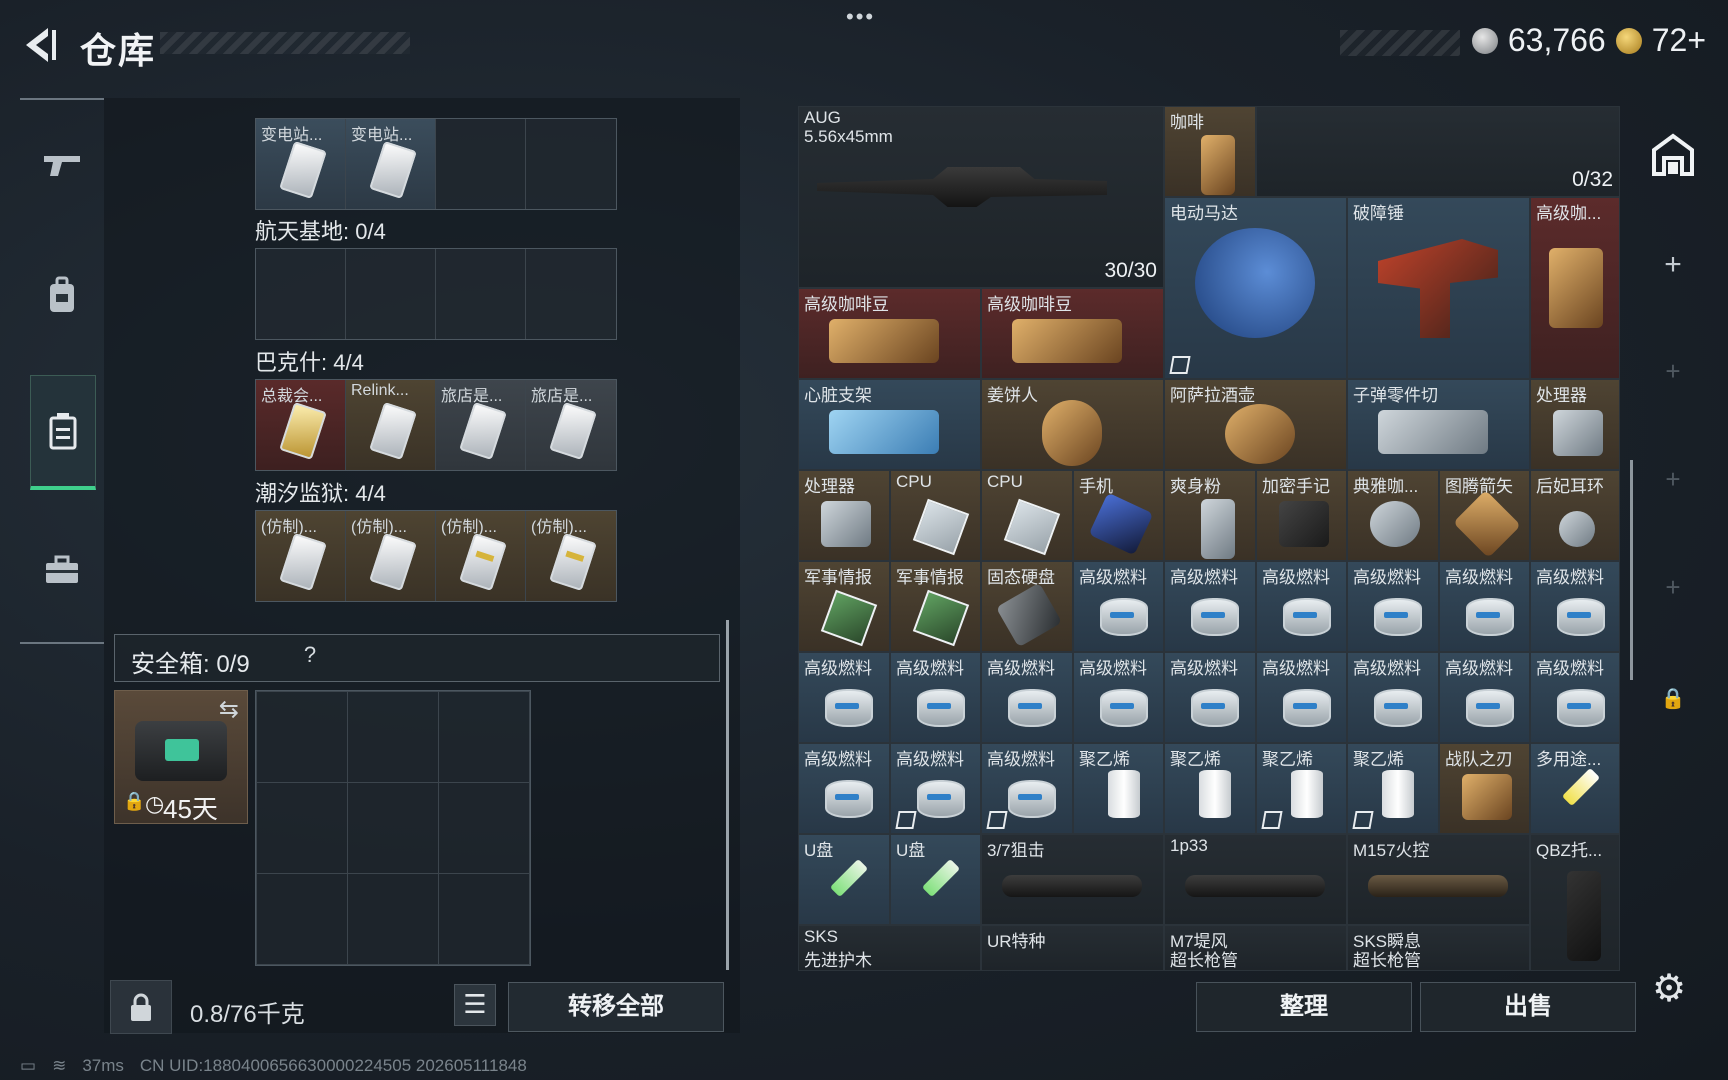 The width and height of the screenshot is (1728, 1080). What do you see at coordinates (1255, 288) in the screenshot?
I see `item-electric-motor: 电动马达` at bounding box center [1255, 288].